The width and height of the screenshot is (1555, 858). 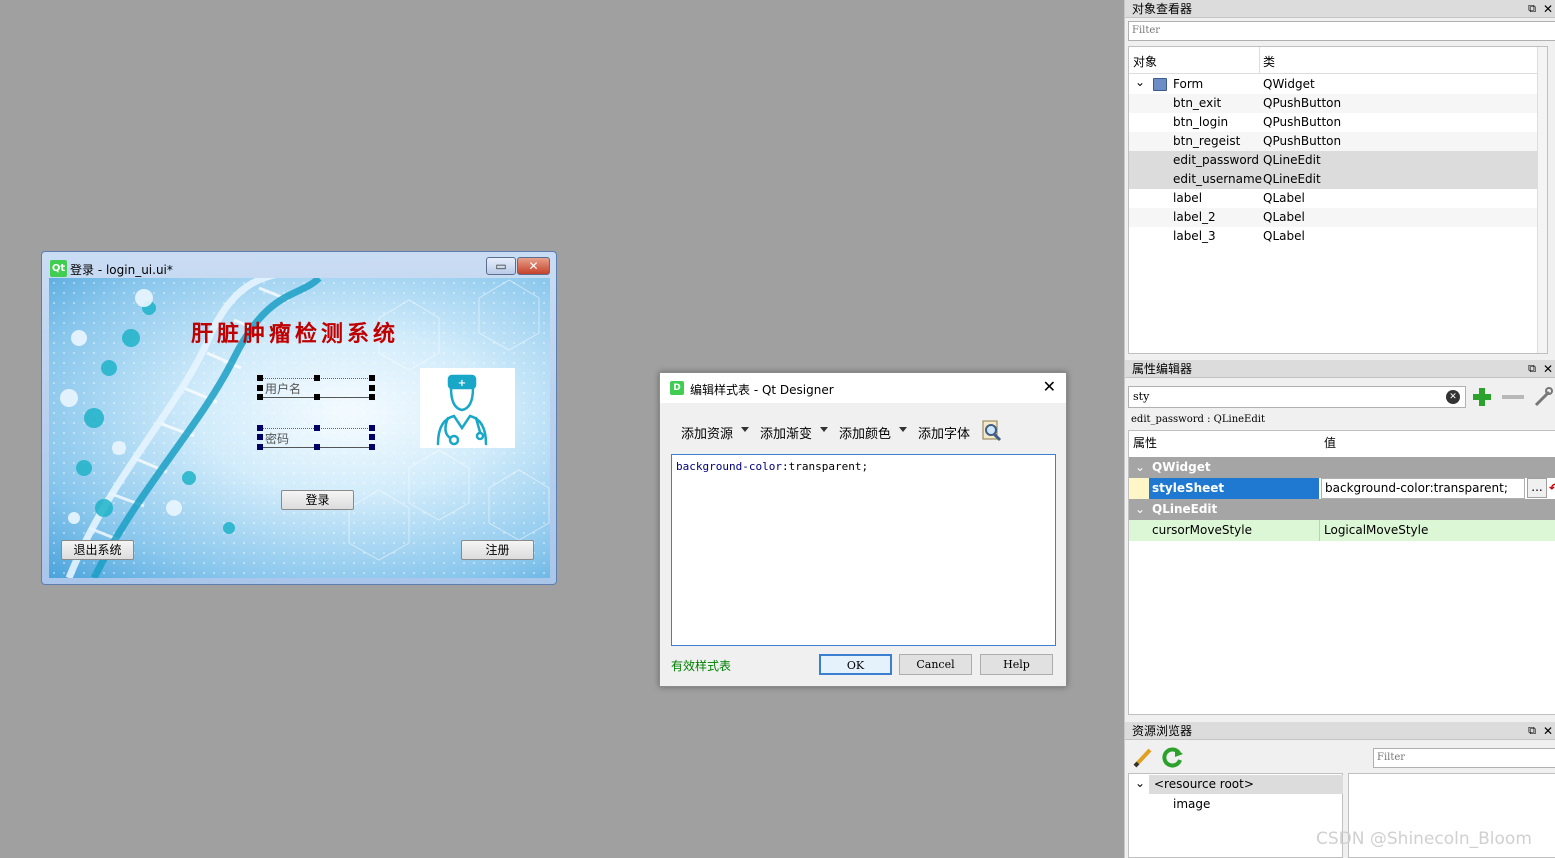 I want to click on clear-search-icon: ✕, so click(x=1453, y=397).